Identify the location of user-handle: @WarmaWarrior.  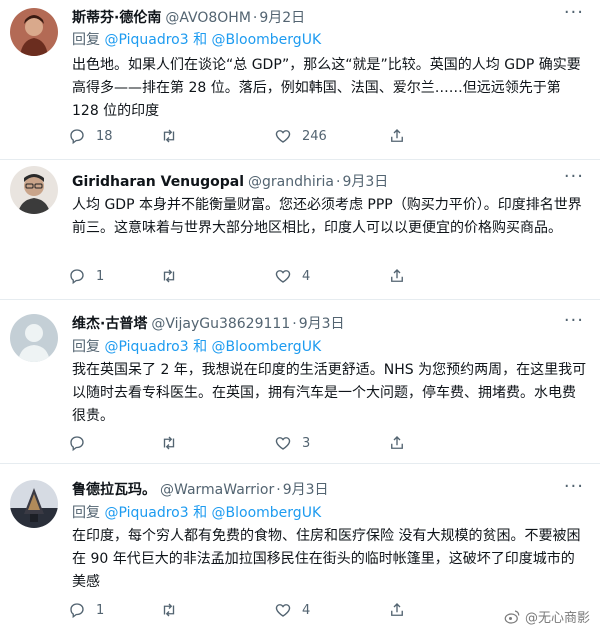
(217, 490).